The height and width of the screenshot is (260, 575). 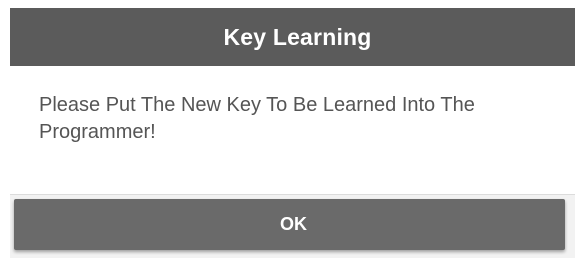 I want to click on ok-button-label: OK, so click(x=293, y=224).